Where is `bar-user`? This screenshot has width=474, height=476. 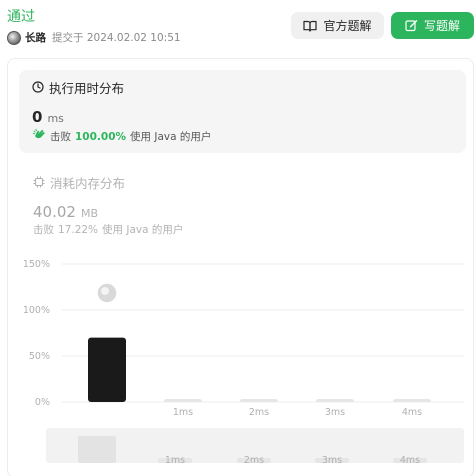
bar-user is located at coordinates (107, 369).